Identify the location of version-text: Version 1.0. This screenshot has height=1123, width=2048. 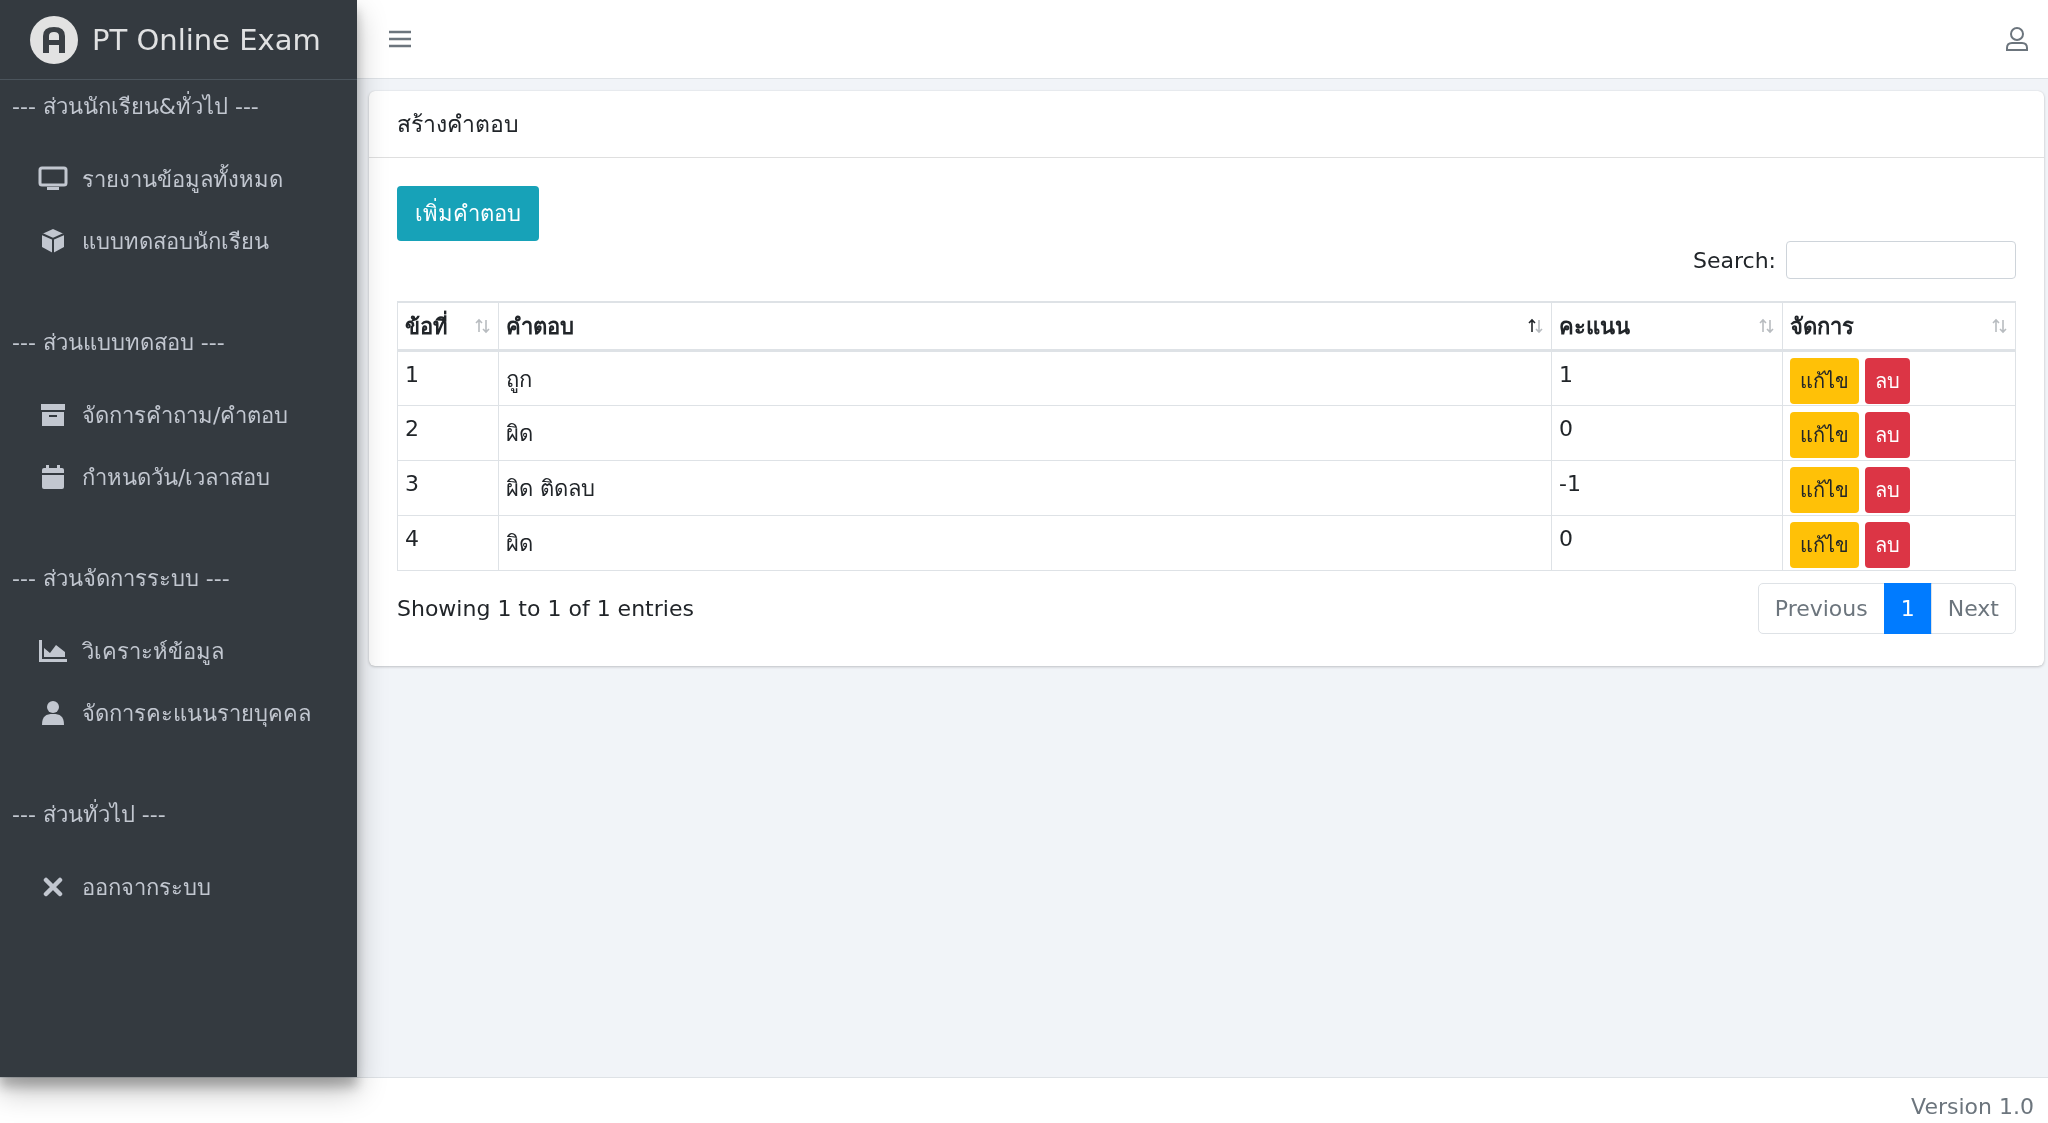
(1972, 1106).